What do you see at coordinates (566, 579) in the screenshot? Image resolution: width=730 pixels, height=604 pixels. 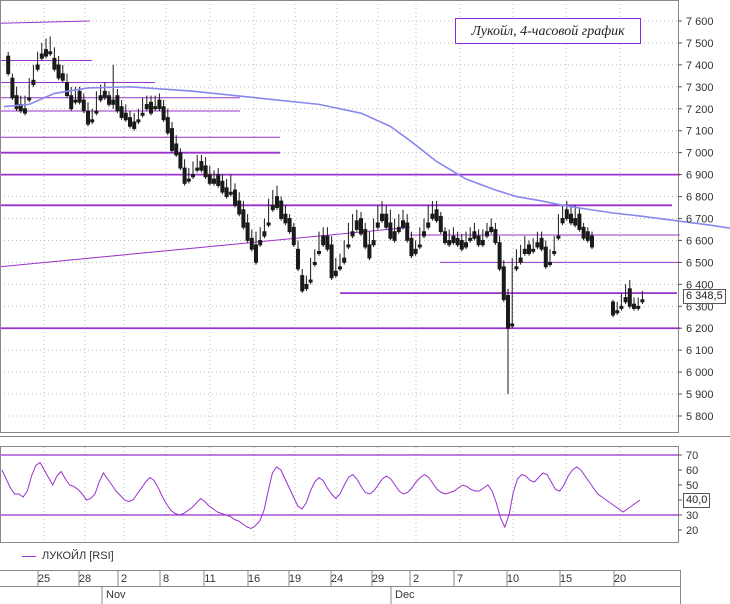 I see `date-tick-label: 15` at bounding box center [566, 579].